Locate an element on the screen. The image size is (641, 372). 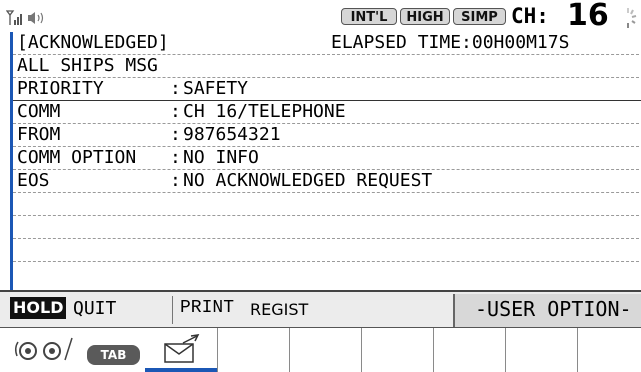
field-value: SAFETY is located at coordinates (216, 88).